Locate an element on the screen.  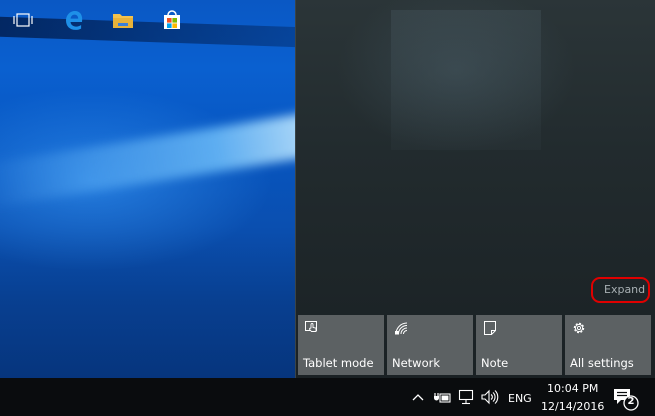
wallpaper-reflection is located at coordinates (466, 80).